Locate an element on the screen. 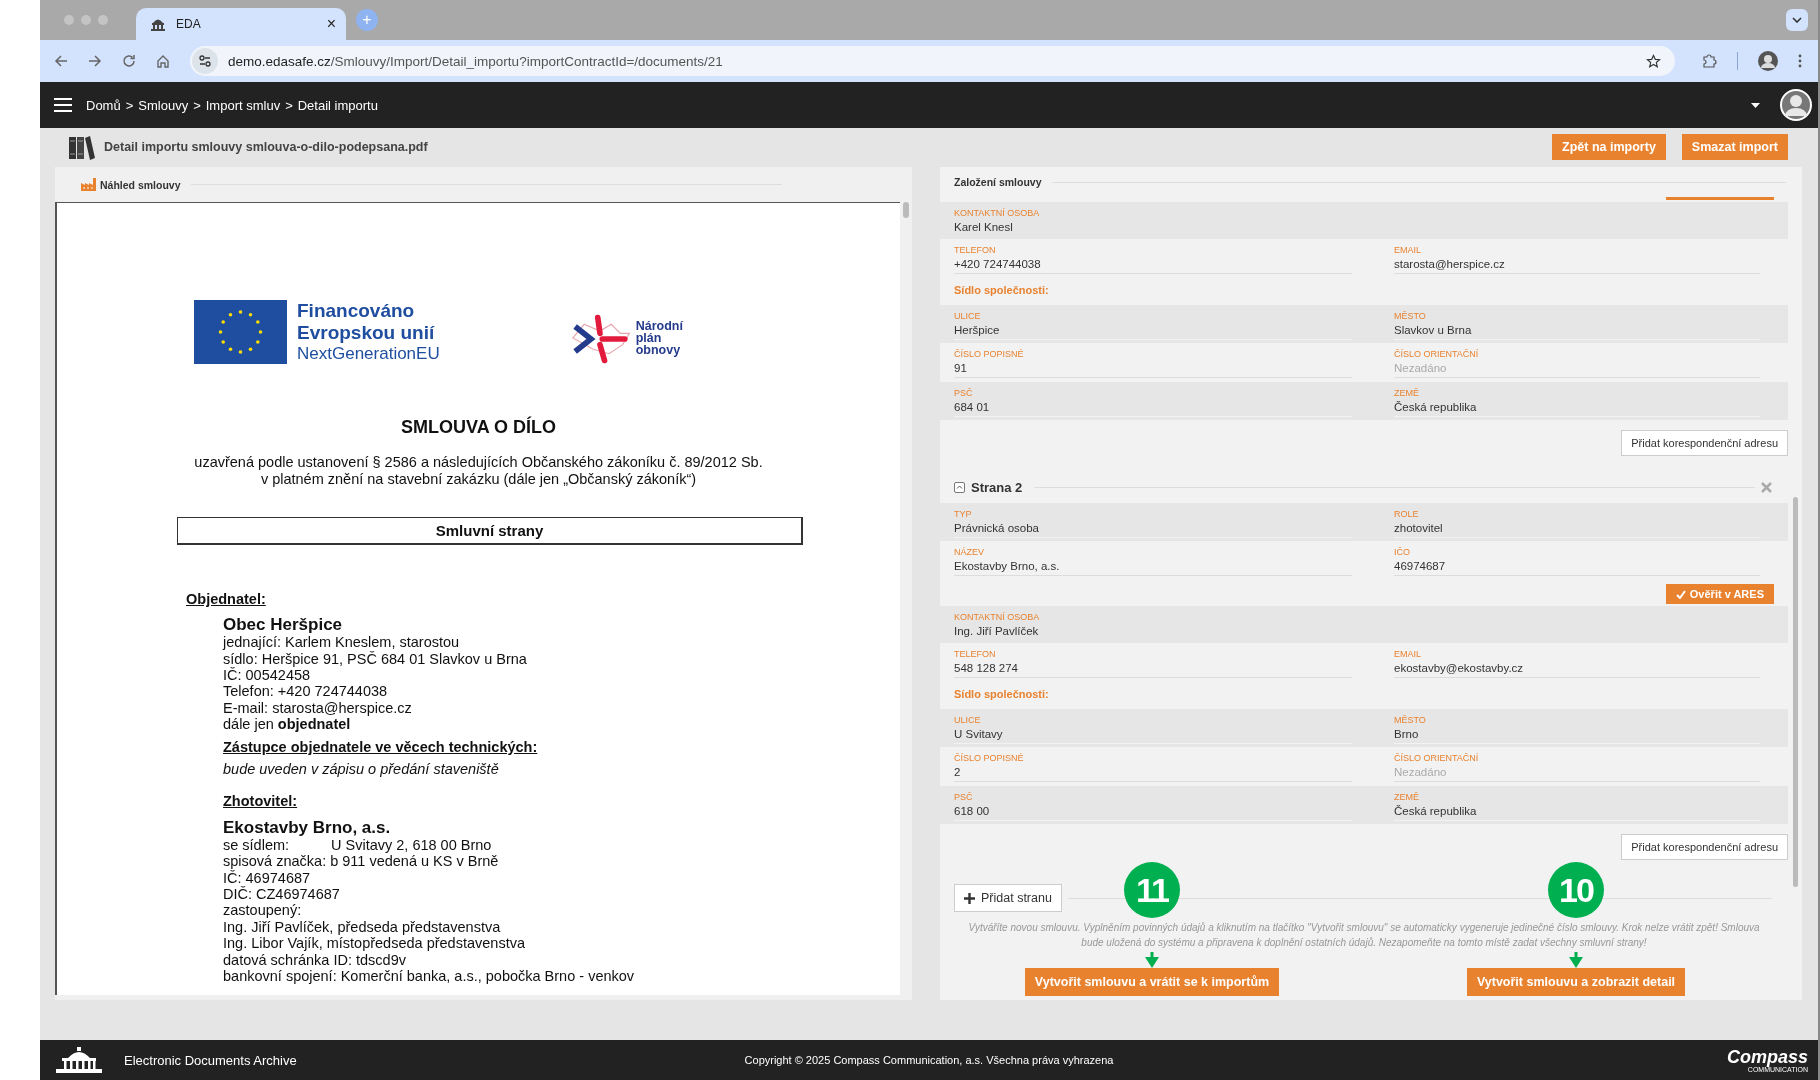  breadcrumb-link: Detail importu is located at coordinates (337, 105).